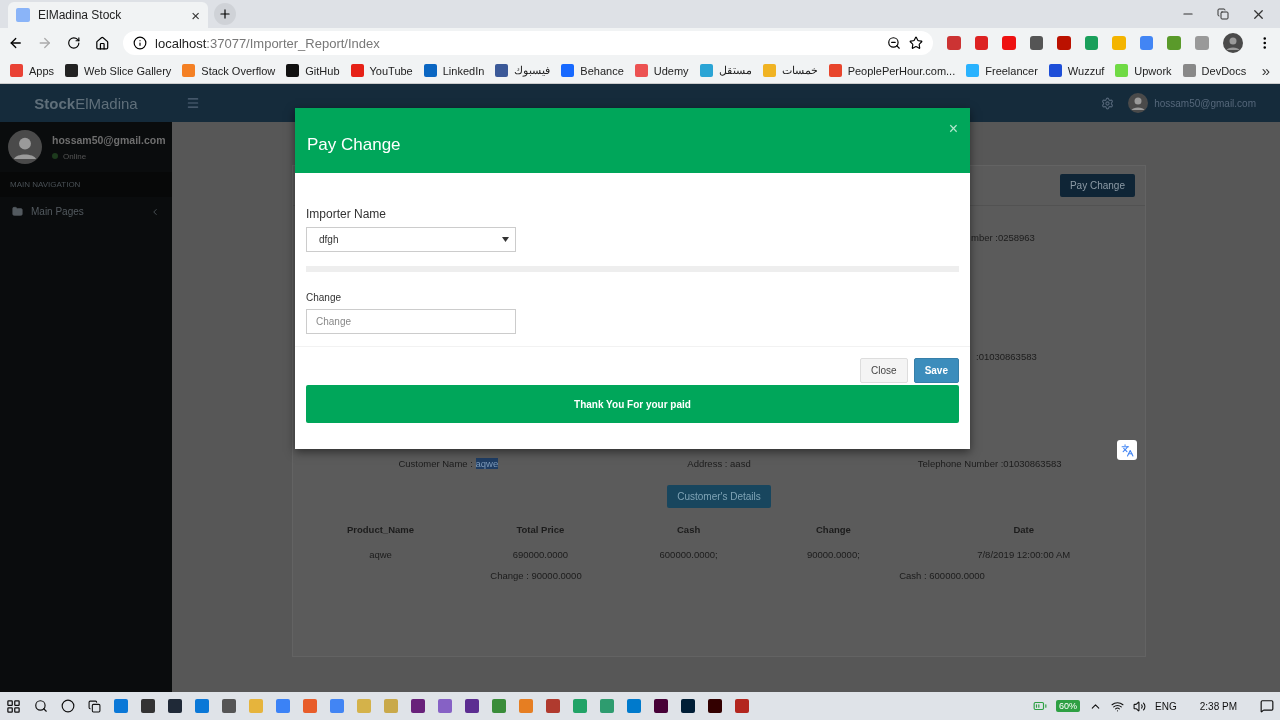 The height and width of the screenshot is (720, 1280). I want to click on plus-icon, so click(225, 14).